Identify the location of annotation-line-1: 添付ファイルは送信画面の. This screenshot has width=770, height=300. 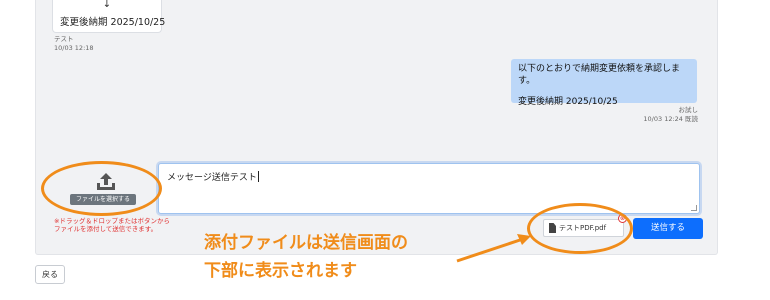
(306, 243).